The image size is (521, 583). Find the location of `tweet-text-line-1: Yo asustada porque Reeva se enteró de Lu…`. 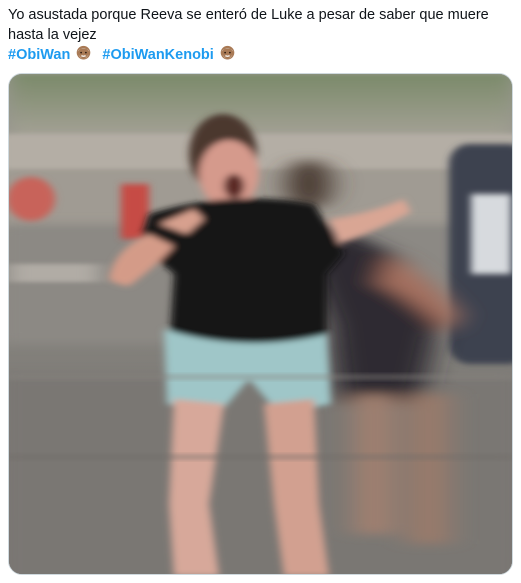

tweet-text-line-1: Yo asustada porque Reeva se enteró de Lu… is located at coordinates (248, 15).